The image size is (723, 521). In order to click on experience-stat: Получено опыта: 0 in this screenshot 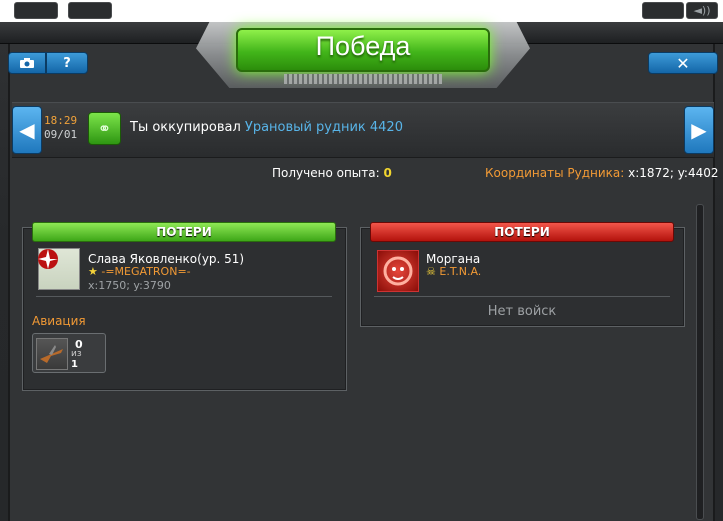, I will do `click(332, 173)`.